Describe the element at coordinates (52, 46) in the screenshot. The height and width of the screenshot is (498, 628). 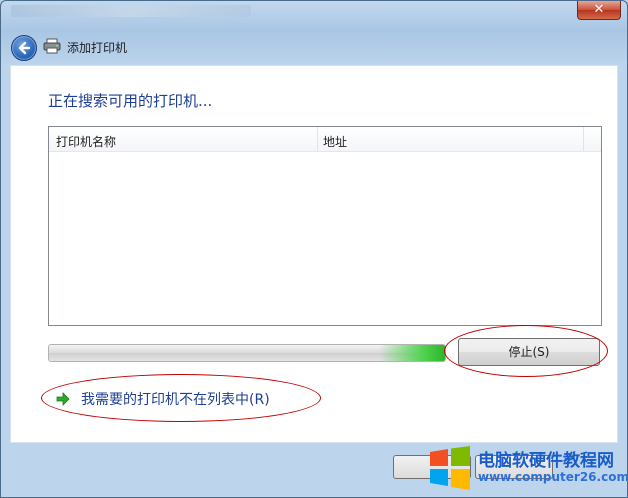
I see `printer-icon` at that location.